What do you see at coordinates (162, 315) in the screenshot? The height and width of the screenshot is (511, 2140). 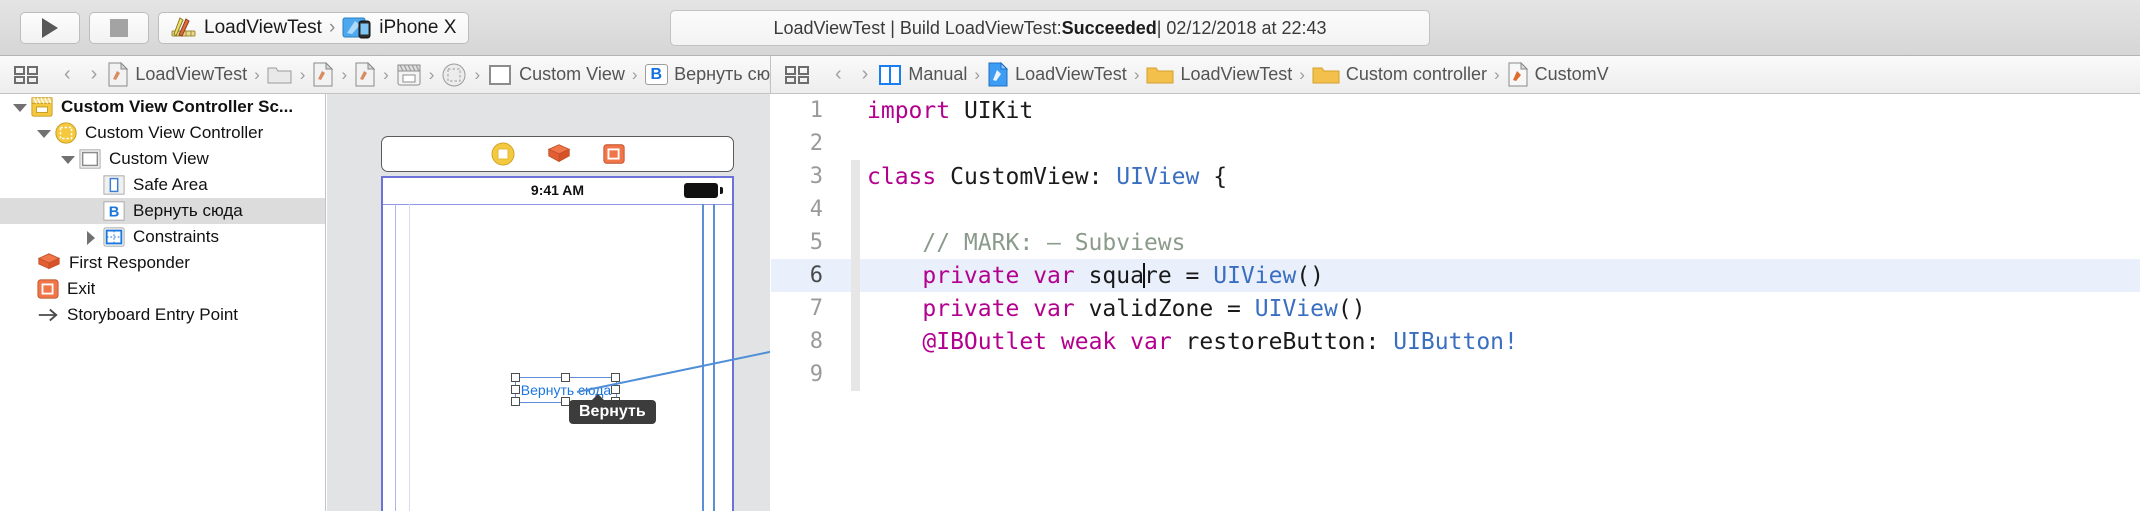 I see `outline-row-entry-point: Storyboard Entry Point` at bounding box center [162, 315].